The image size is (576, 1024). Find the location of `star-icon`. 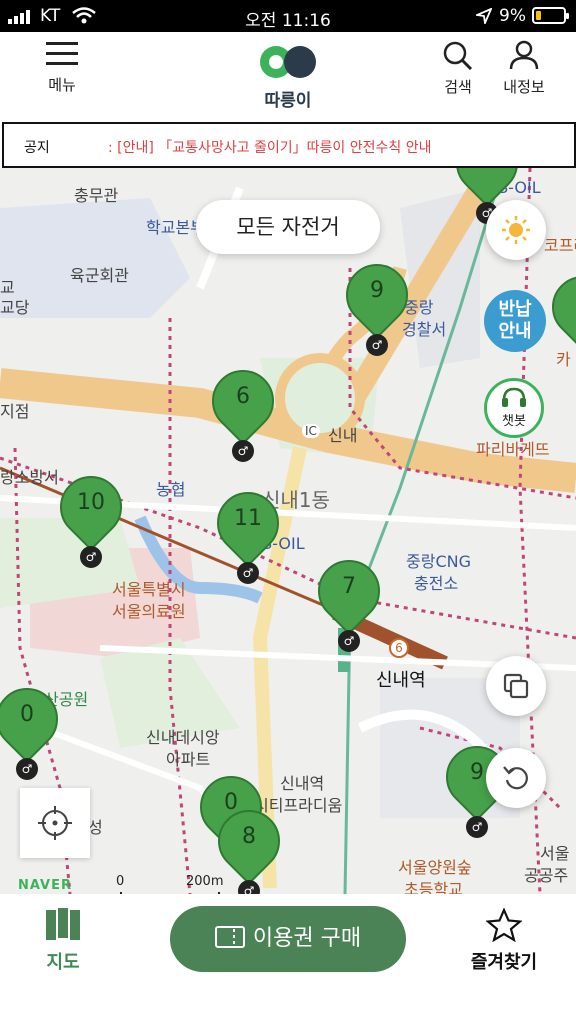

star-icon is located at coordinates (504, 925).